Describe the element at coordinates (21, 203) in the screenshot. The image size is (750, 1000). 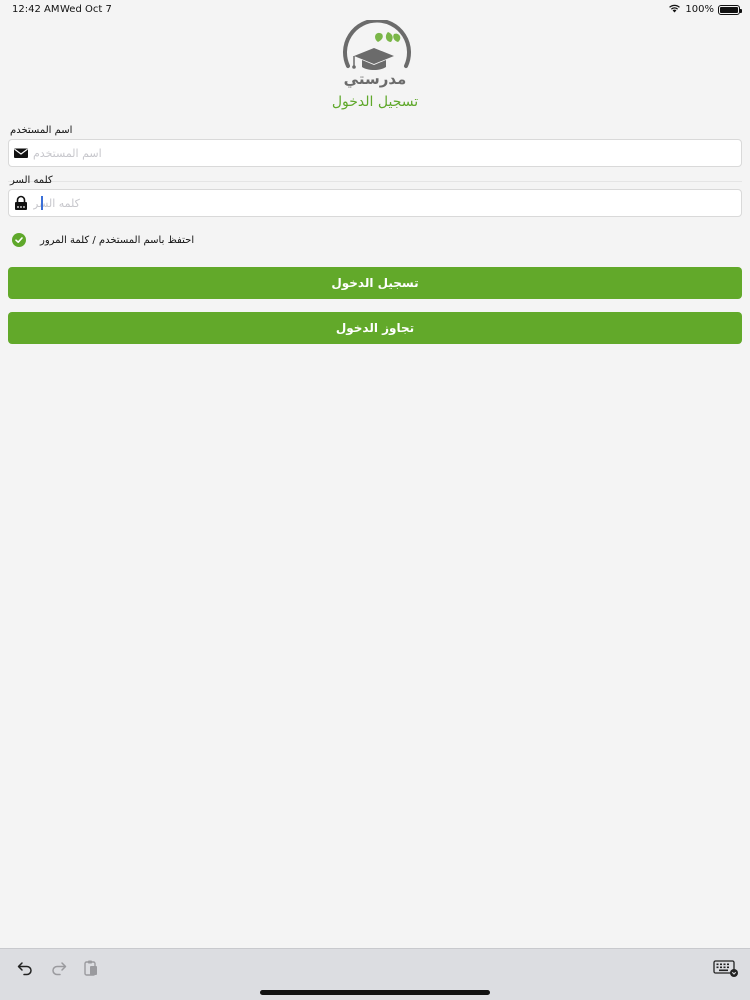
I see `lock-icon` at that location.